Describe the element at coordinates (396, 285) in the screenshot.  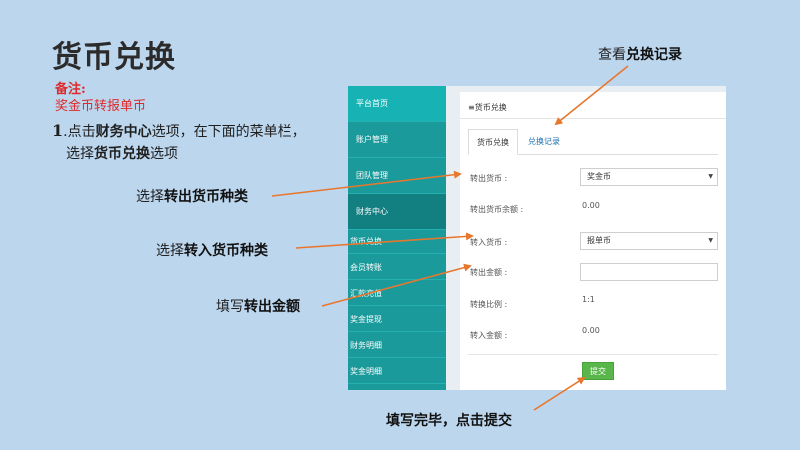
I see `arrow-to-out-amount` at that location.